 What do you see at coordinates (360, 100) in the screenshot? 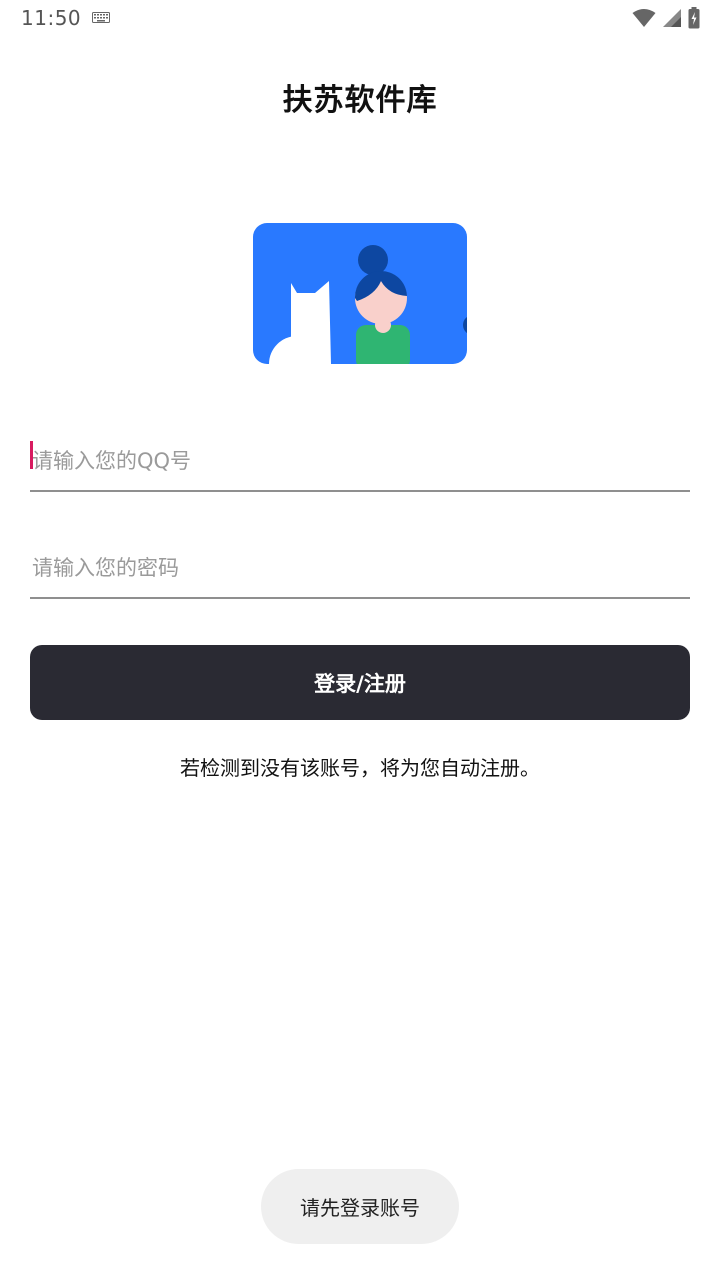
I see `page-title: 扶苏软件库` at bounding box center [360, 100].